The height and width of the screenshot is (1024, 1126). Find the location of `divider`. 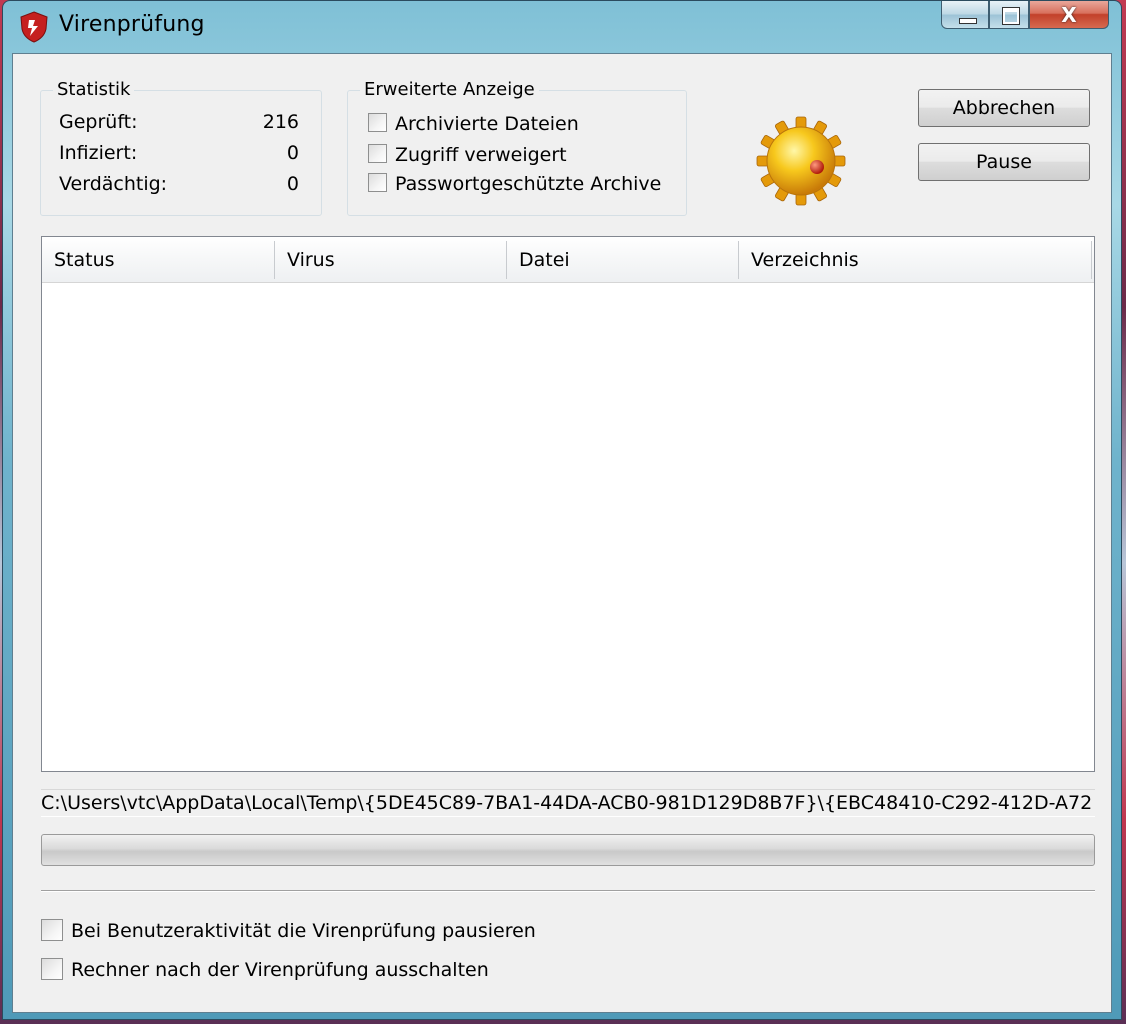

divider is located at coordinates (568, 891).